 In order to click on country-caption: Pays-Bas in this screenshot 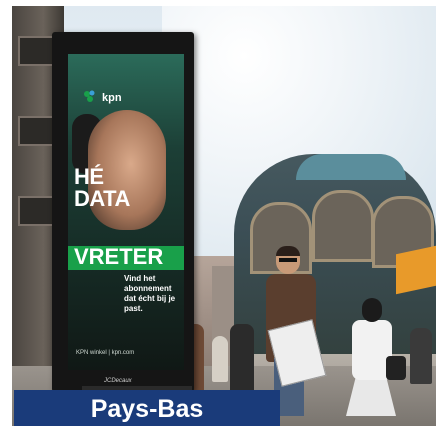, I will do `click(147, 409)`.